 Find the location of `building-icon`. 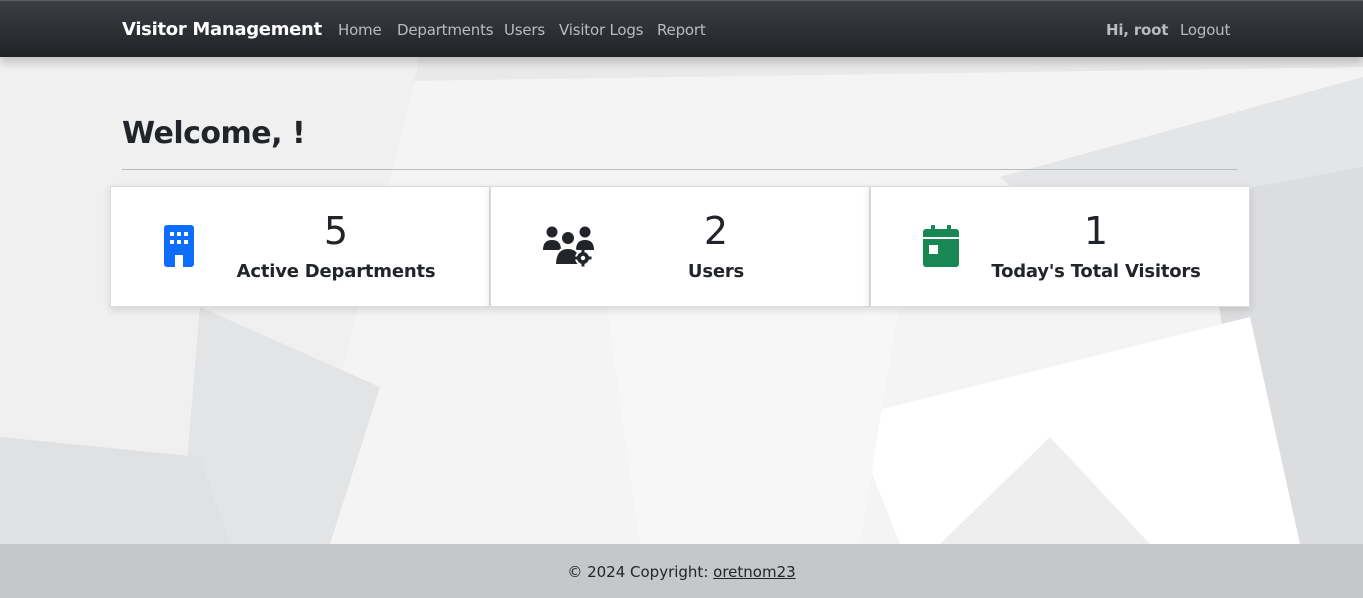

building-icon is located at coordinates (179, 248).